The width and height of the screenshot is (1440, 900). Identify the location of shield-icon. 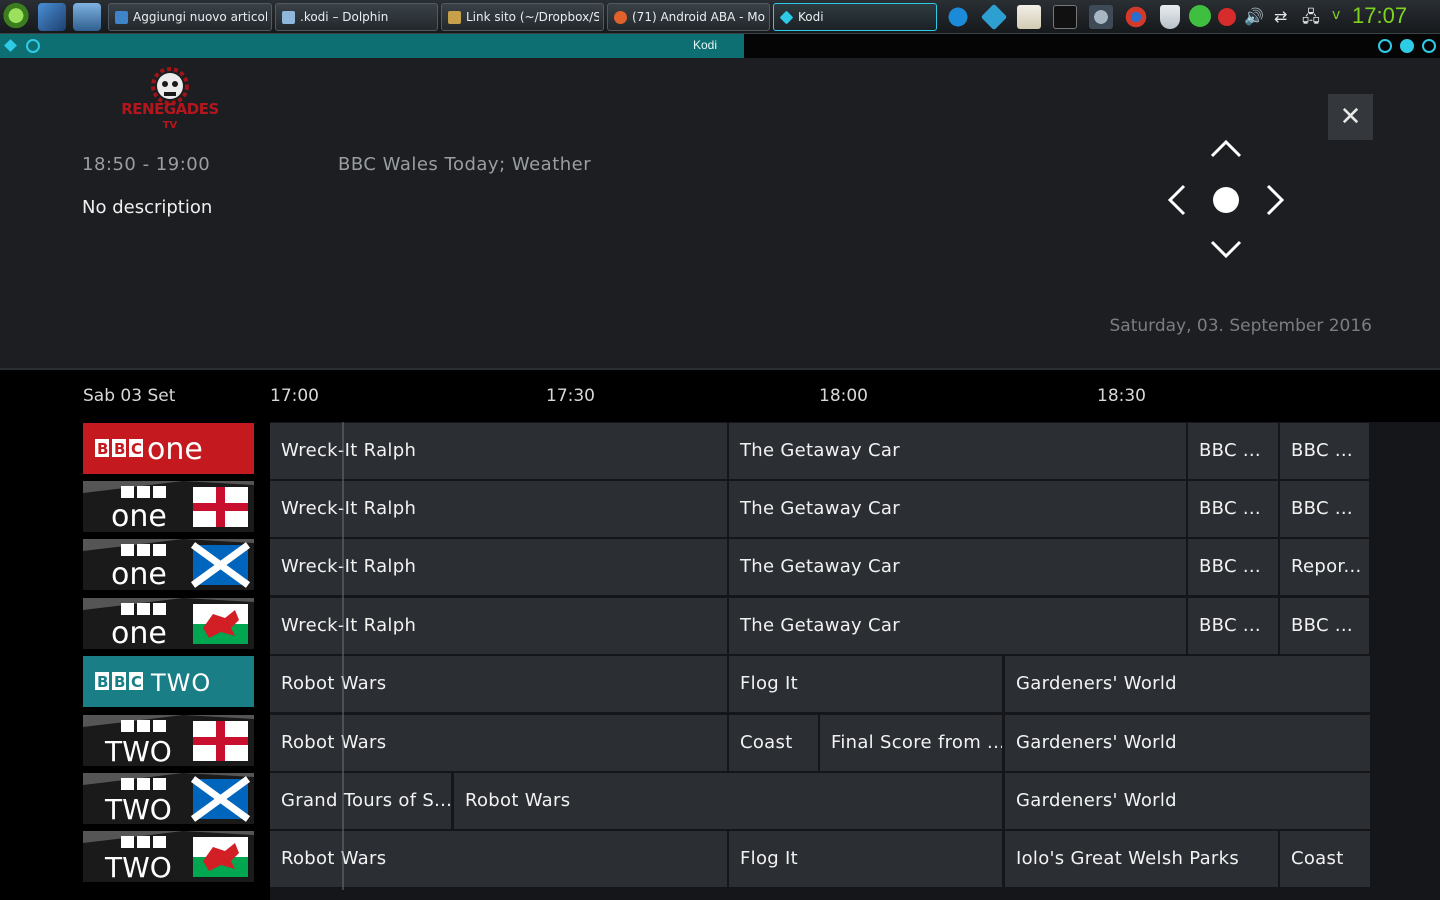
(1170, 17).